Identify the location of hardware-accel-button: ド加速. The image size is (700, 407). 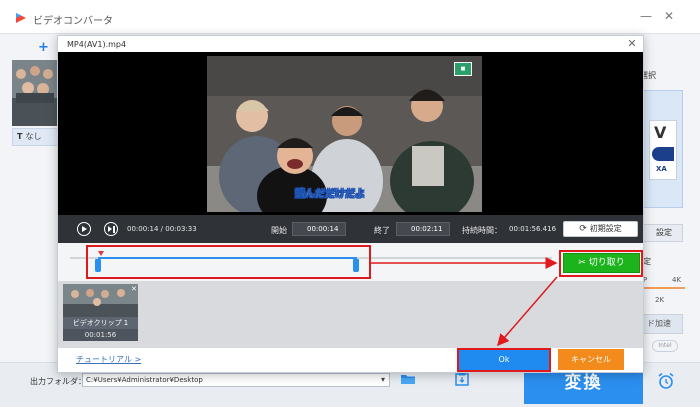
(663, 324).